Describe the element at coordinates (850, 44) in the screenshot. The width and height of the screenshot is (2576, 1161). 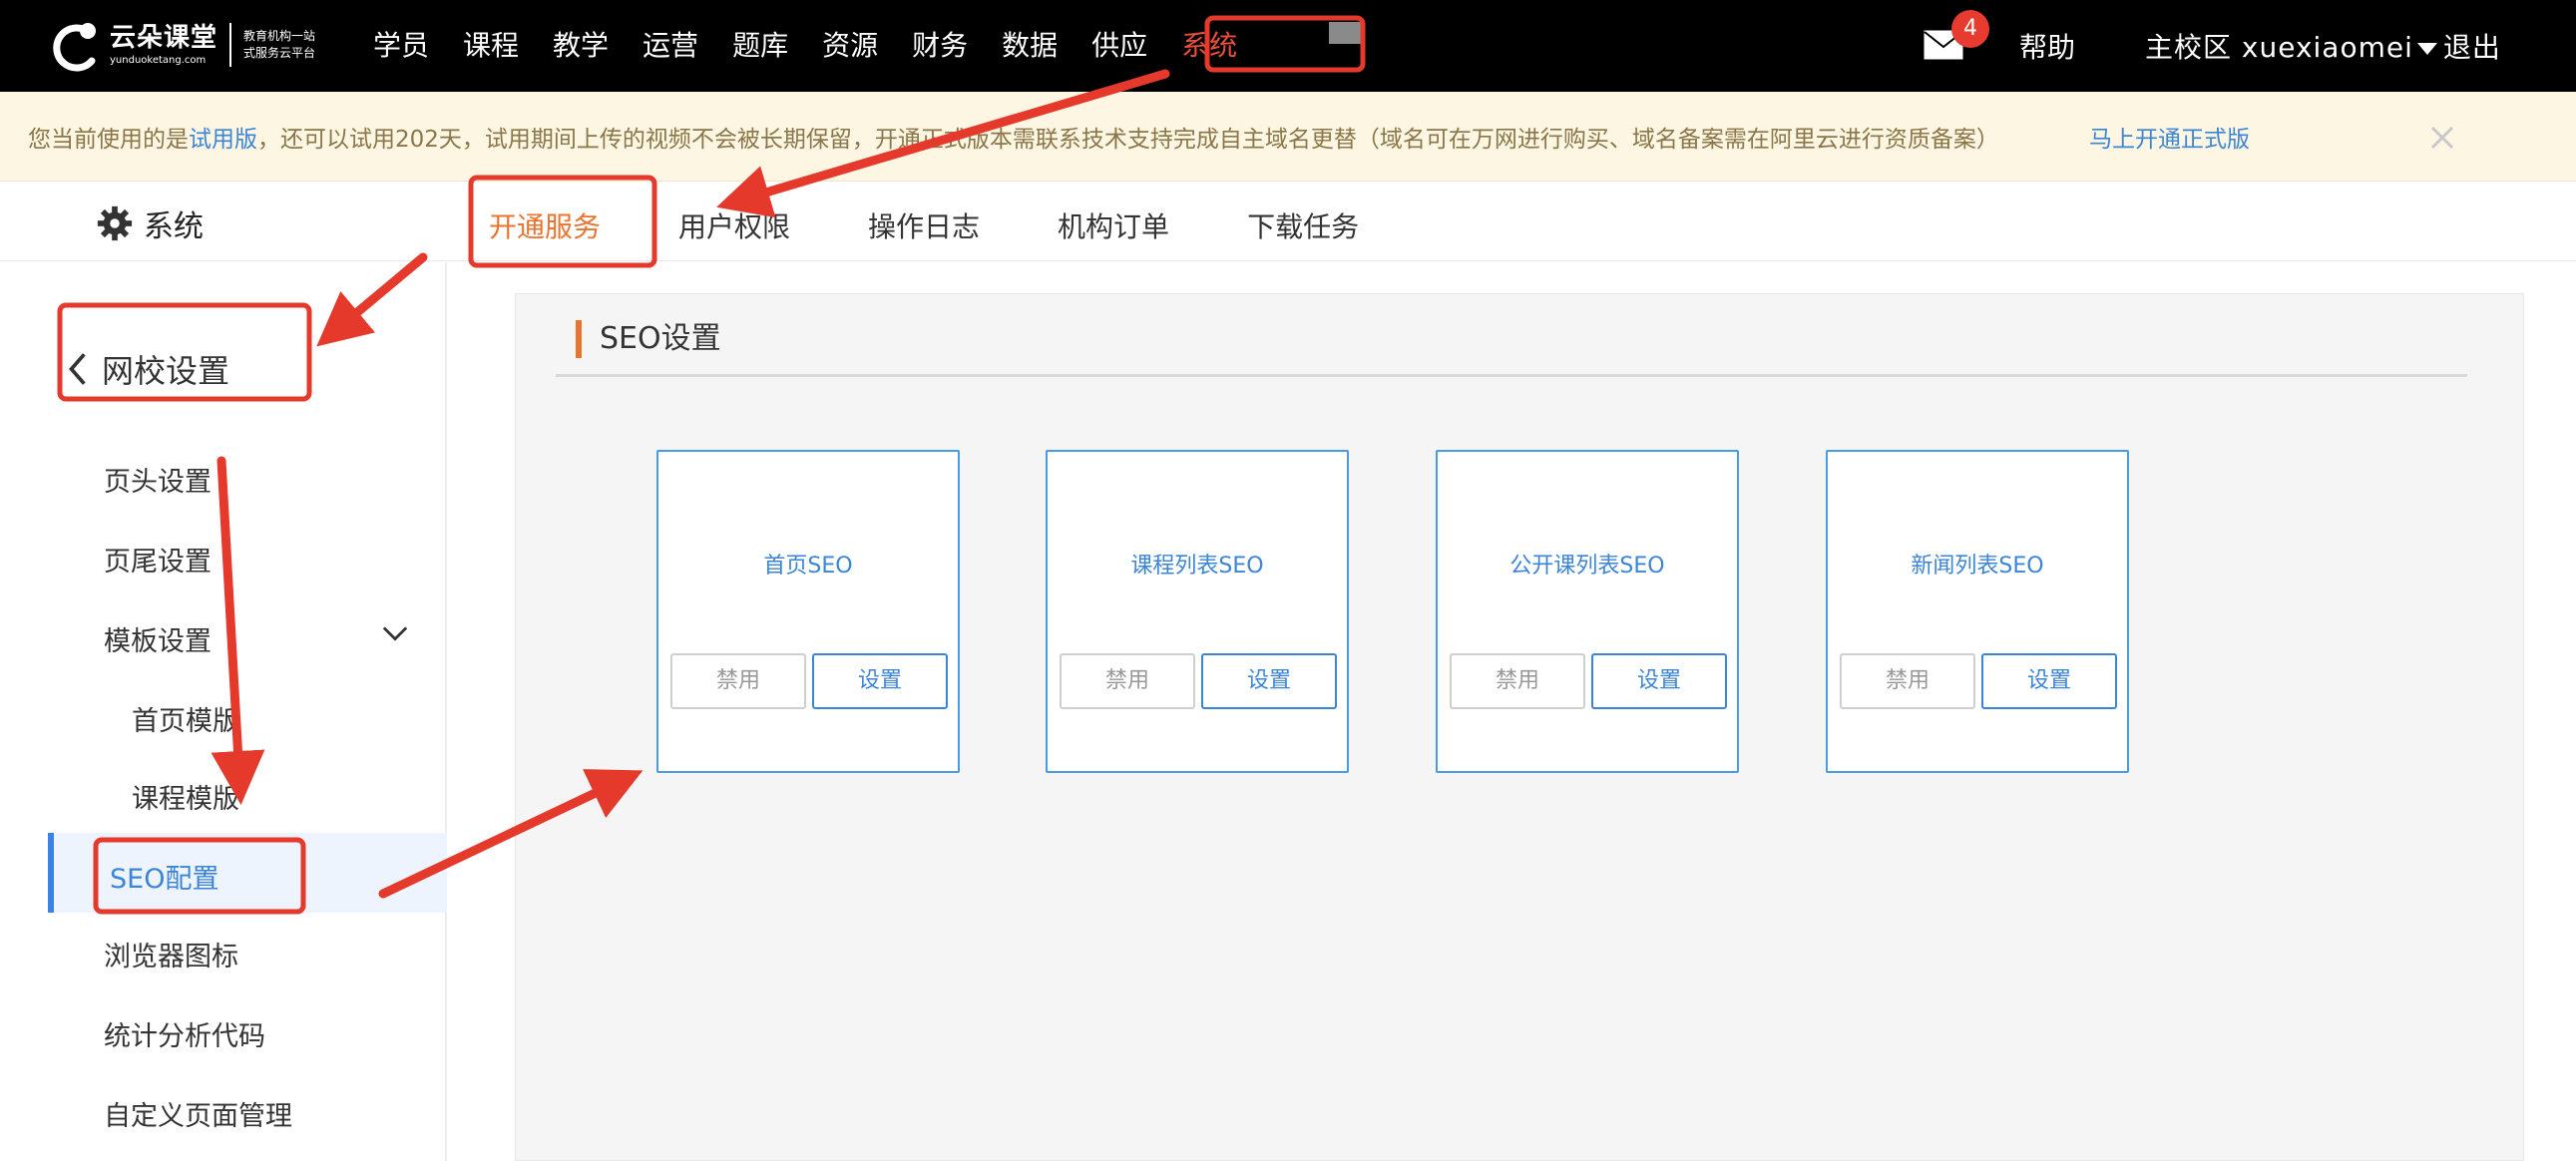
I see `nav-item-resources: 资源` at that location.